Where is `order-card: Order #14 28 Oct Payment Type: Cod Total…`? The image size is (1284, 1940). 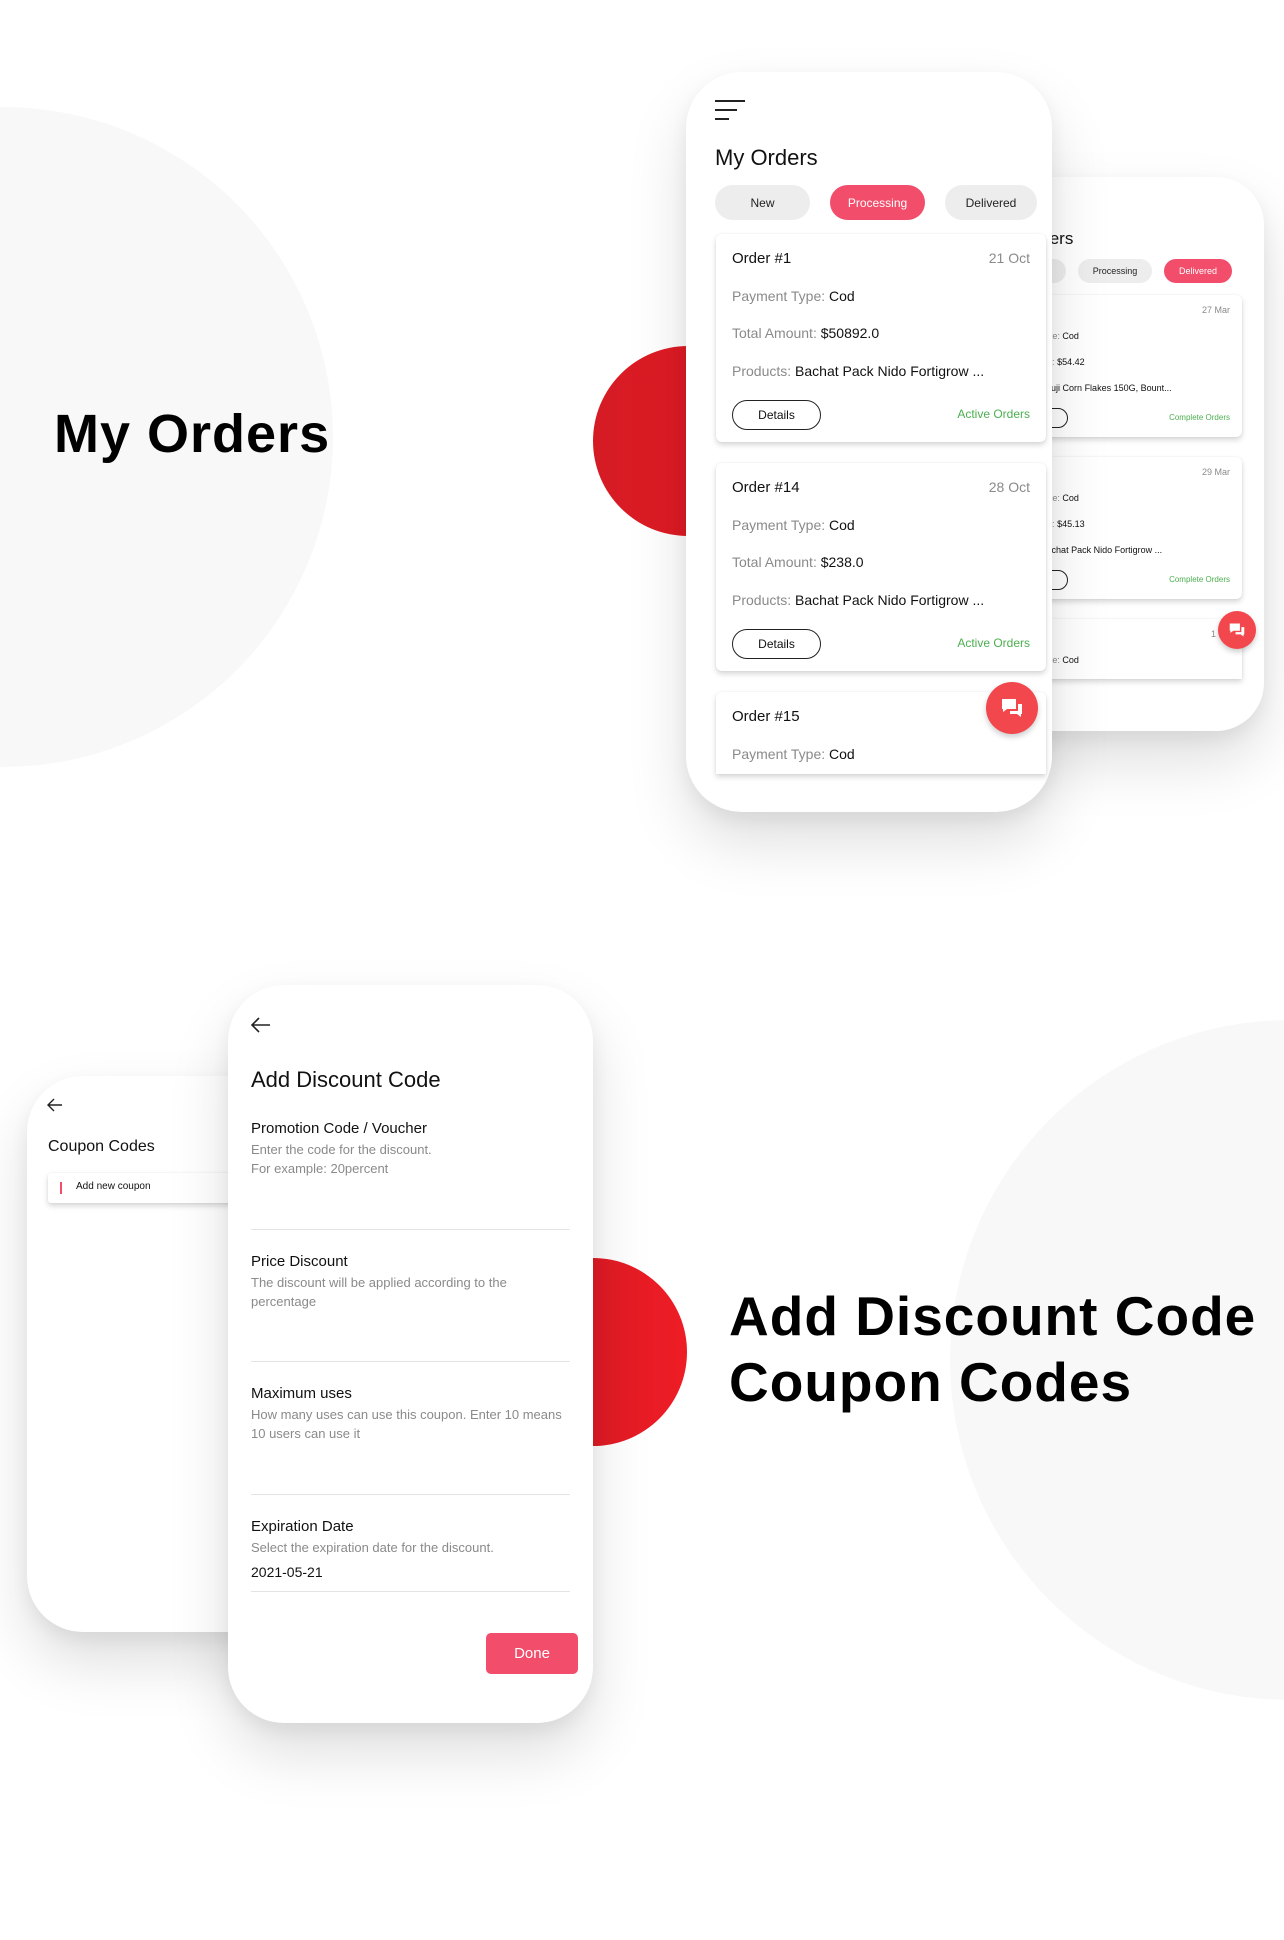 order-card: Order #14 28 Oct Payment Type: Cod Total… is located at coordinates (881, 567).